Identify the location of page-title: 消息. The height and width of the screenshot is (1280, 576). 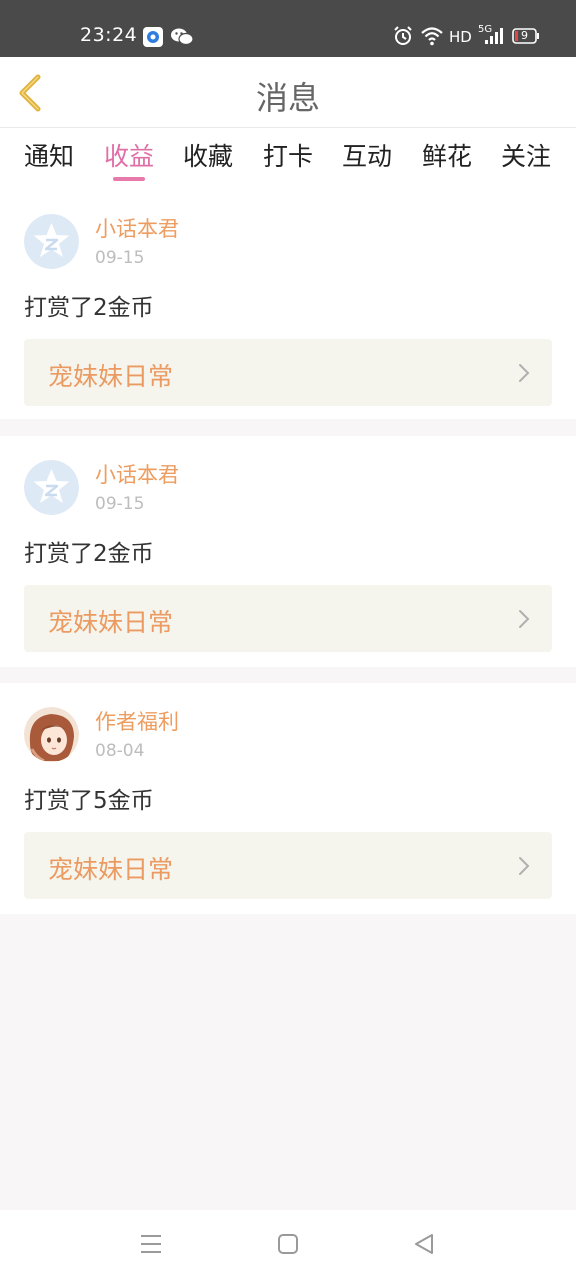
(287, 98).